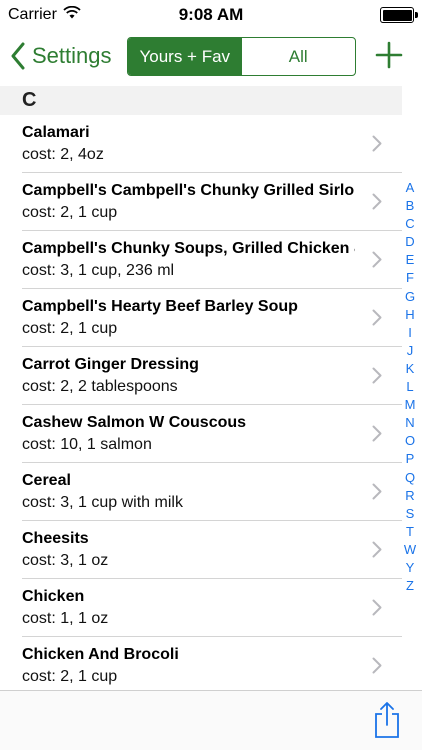  Describe the element at coordinates (410, 514) in the screenshot. I see `index-letter: S` at that location.